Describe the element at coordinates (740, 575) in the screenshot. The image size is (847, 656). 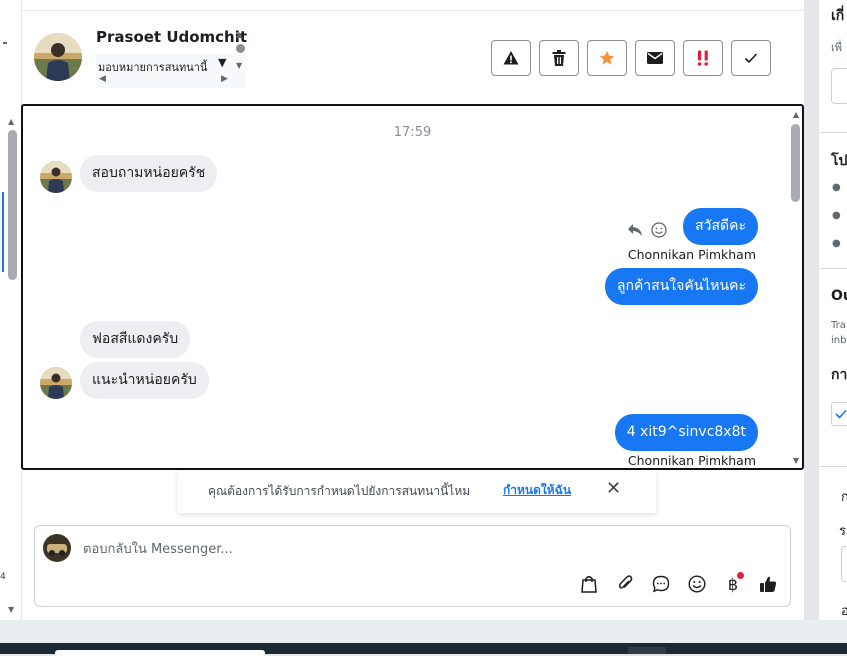
I see `notification-dot` at that location.